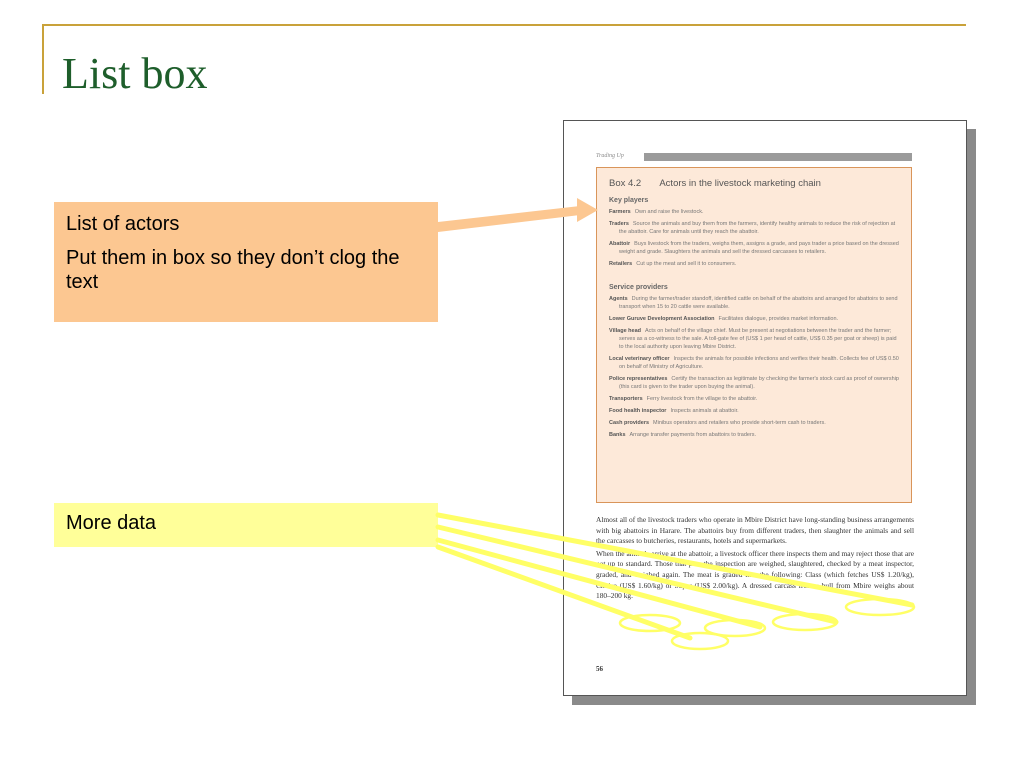 The width and height of the screenshot is (1024, 768). I want to click on orange-arrow-shaft, so click(509, 219).